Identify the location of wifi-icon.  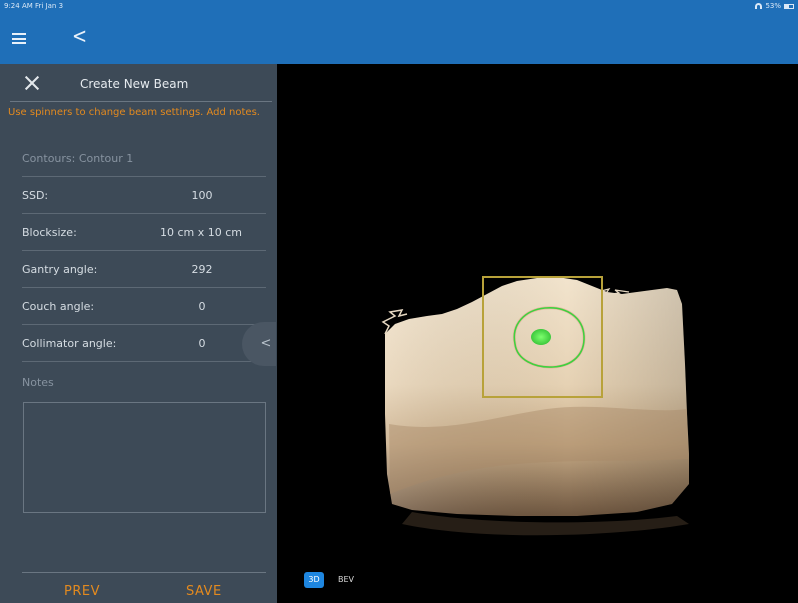
(759, 6).